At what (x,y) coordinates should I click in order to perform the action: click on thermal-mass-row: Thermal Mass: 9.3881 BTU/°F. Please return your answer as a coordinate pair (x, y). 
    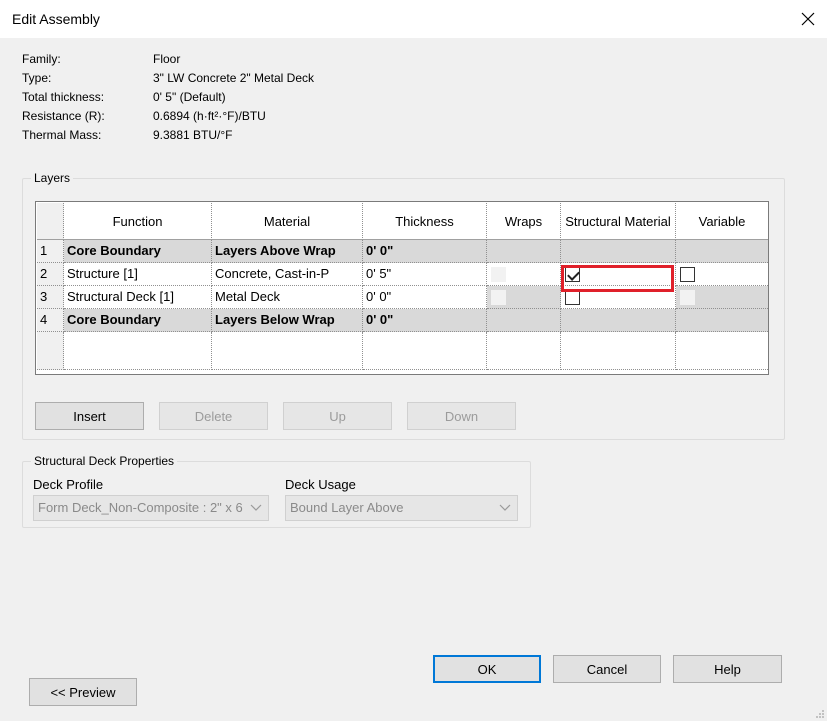
    Looking at the image, I should click on (168, 135).